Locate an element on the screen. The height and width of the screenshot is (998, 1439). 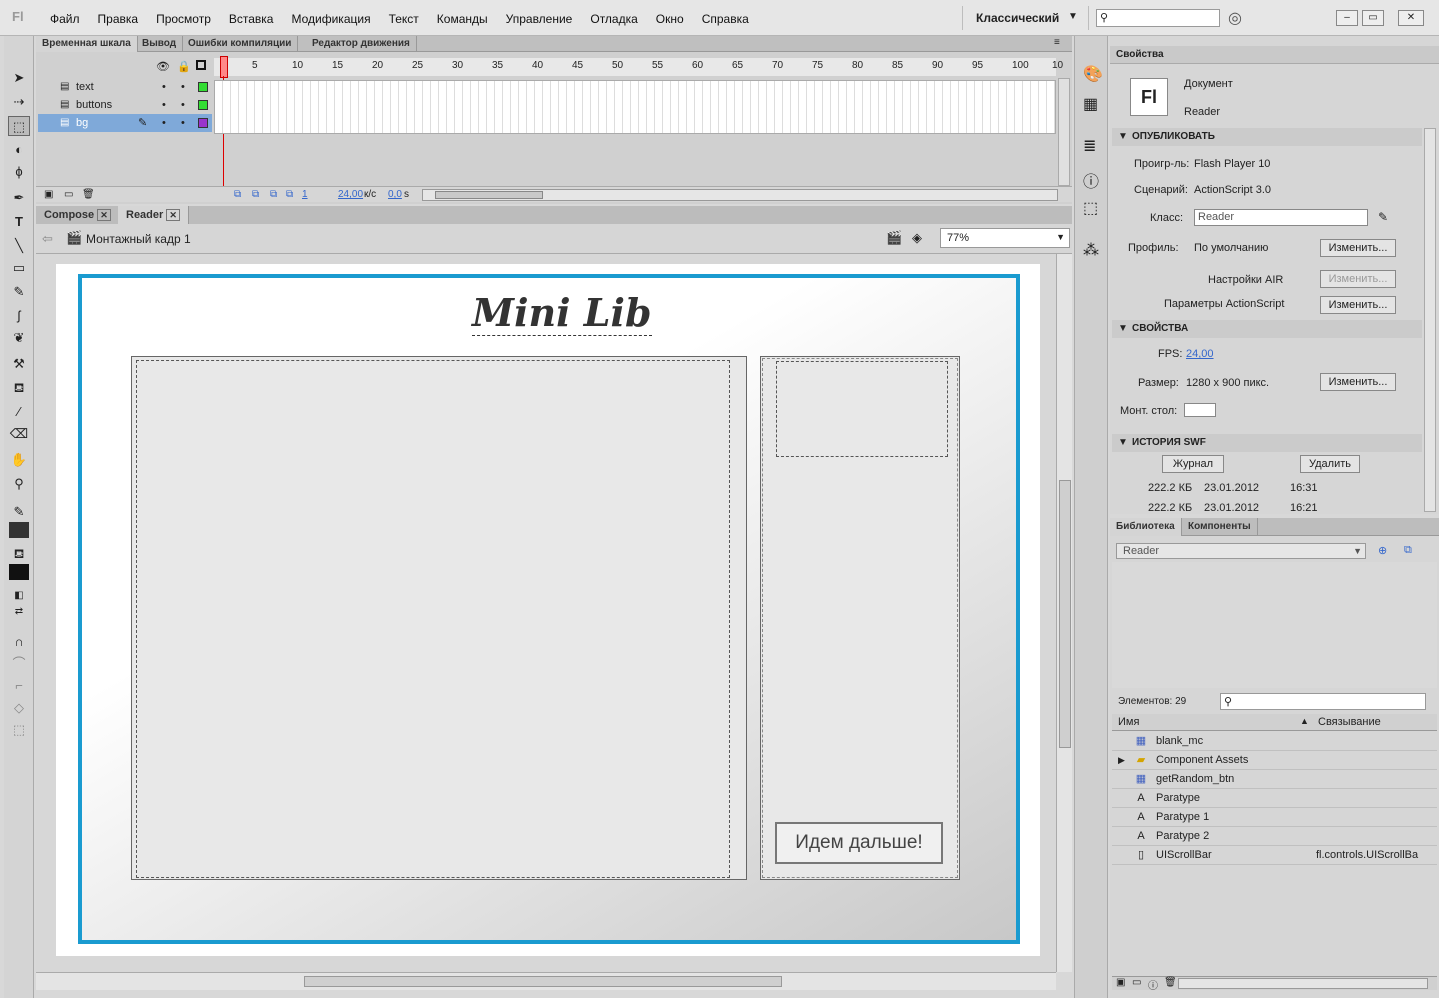
rectangle-tool-icon: ▭ is located at coordinates (19, 268).